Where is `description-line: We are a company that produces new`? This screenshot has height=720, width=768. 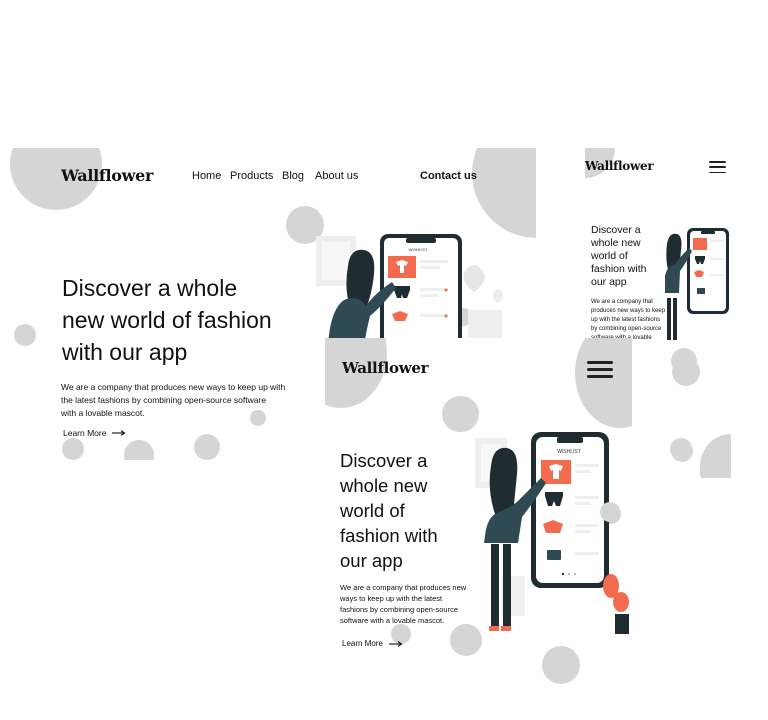
description-line: We are a company that produces new is located at coordinates (403, 587).